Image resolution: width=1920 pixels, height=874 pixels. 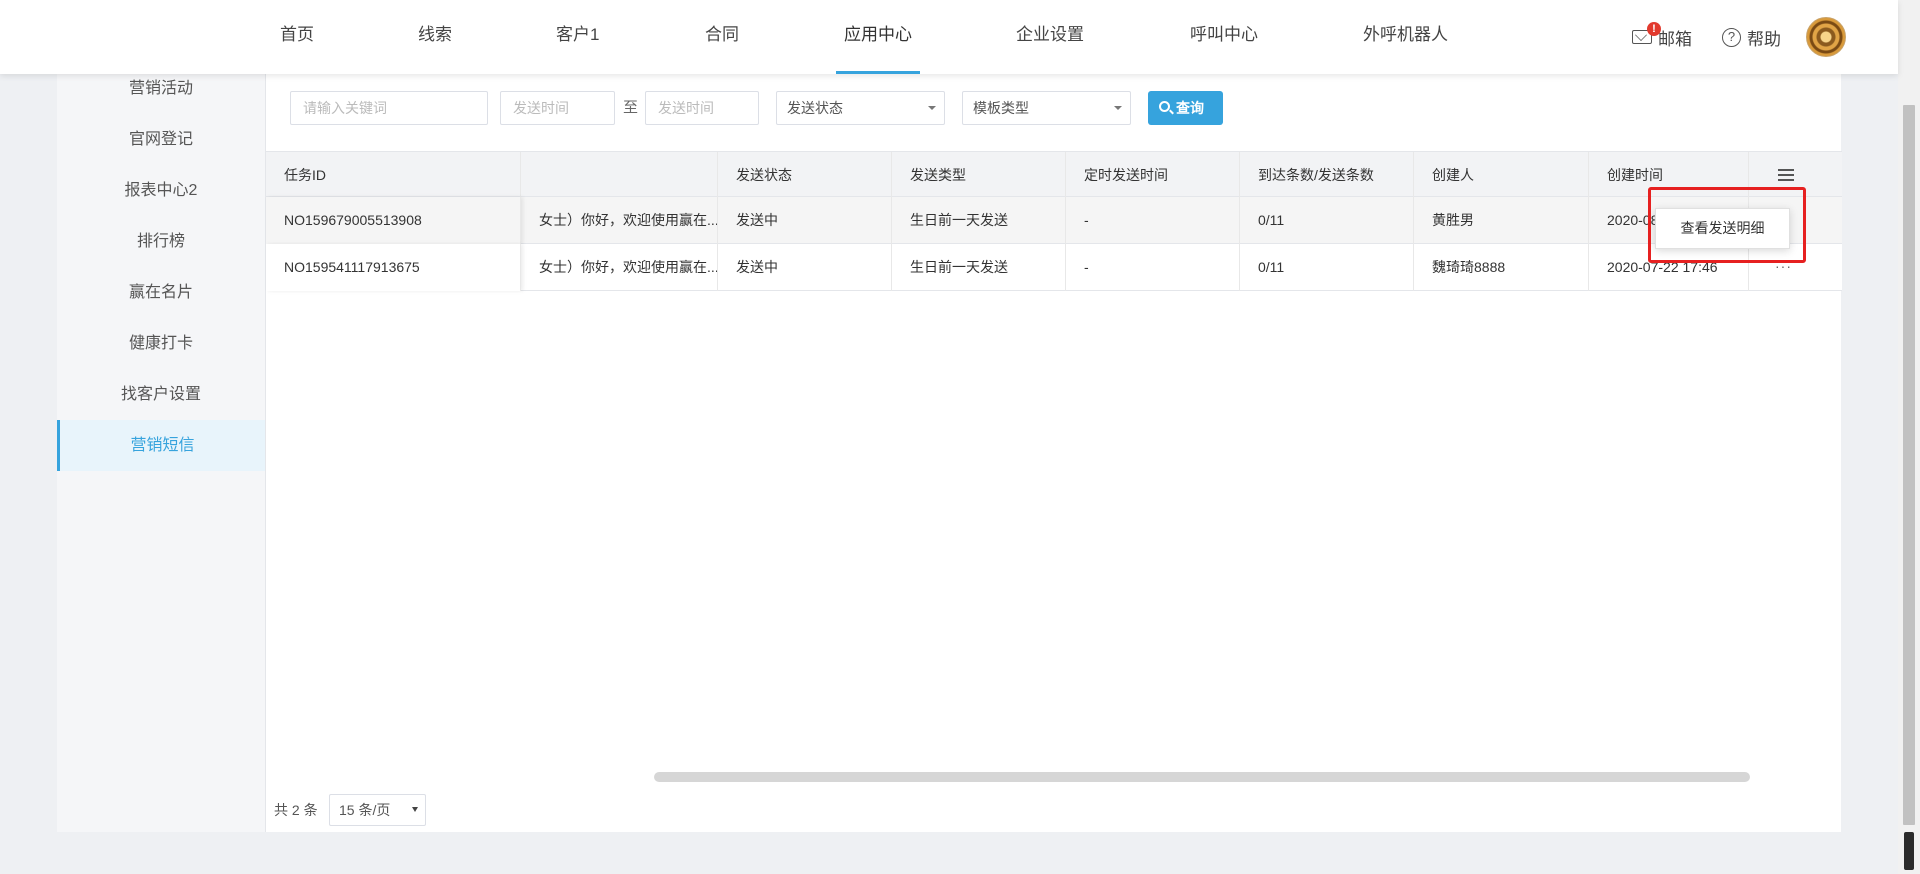 What do you see at coordinates (161, 445) in the screenshot?
I see `sidebar-item-marketing-sms: 营销短信` at bounding box center [161, 445].